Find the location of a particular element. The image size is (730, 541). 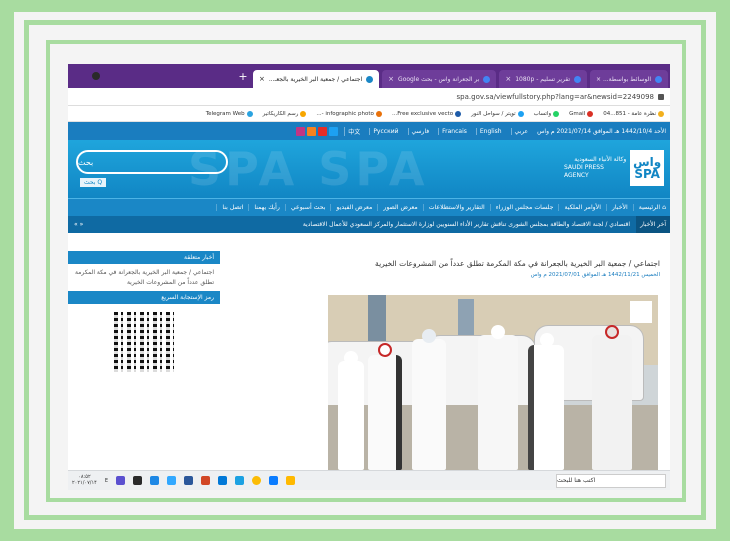

lang-link: عربي is located at coordinates (521, 131).